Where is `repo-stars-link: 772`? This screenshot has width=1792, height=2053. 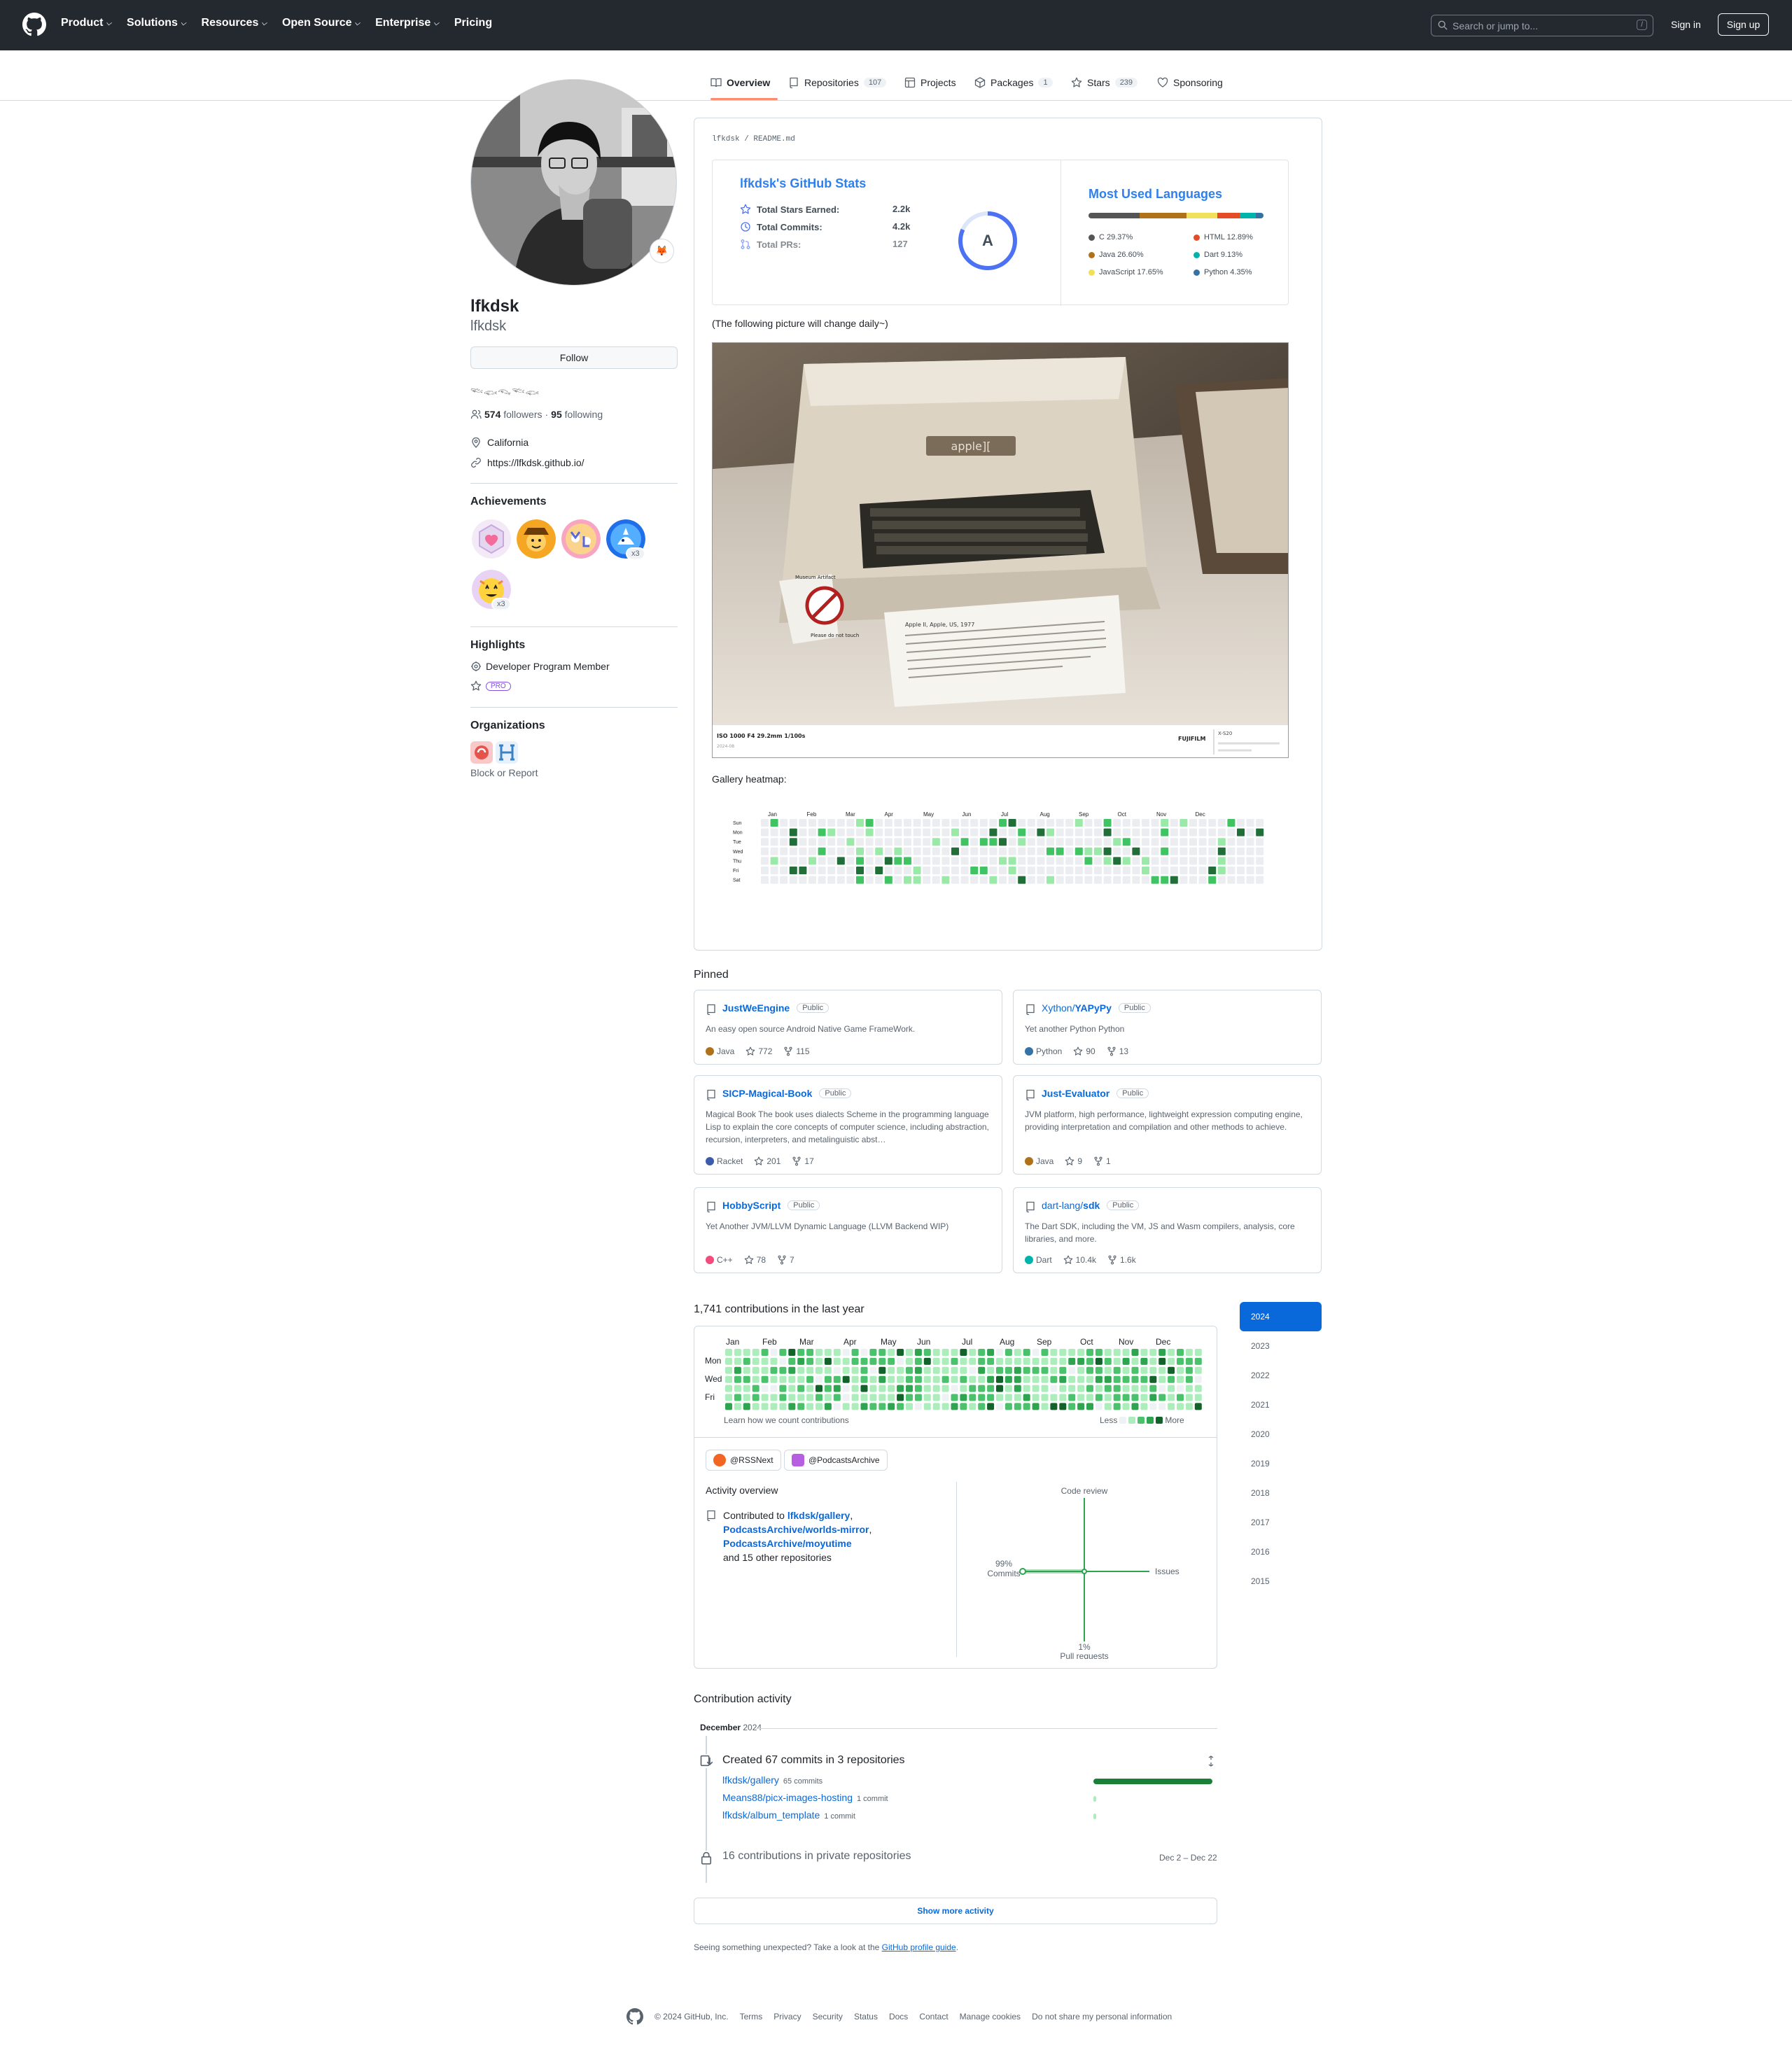
repo-stars-link: 772 is located at coordinates (759, 1051).